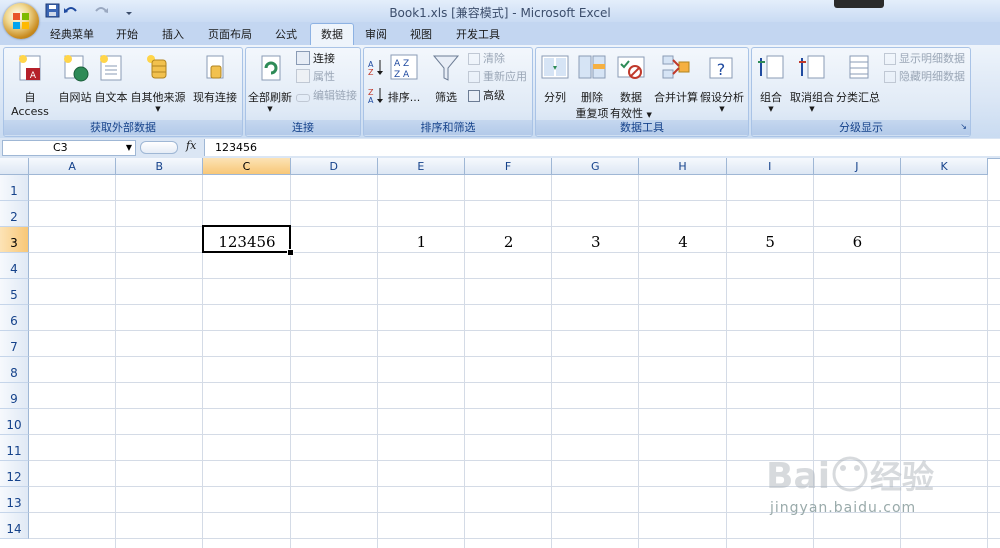 The height and width of the screenshot is (548, 1000). What do you see at coordinates (555, 82) in the screenshot?
I see `text-to-columns-button: 分列` at bounding box center [555, 82].